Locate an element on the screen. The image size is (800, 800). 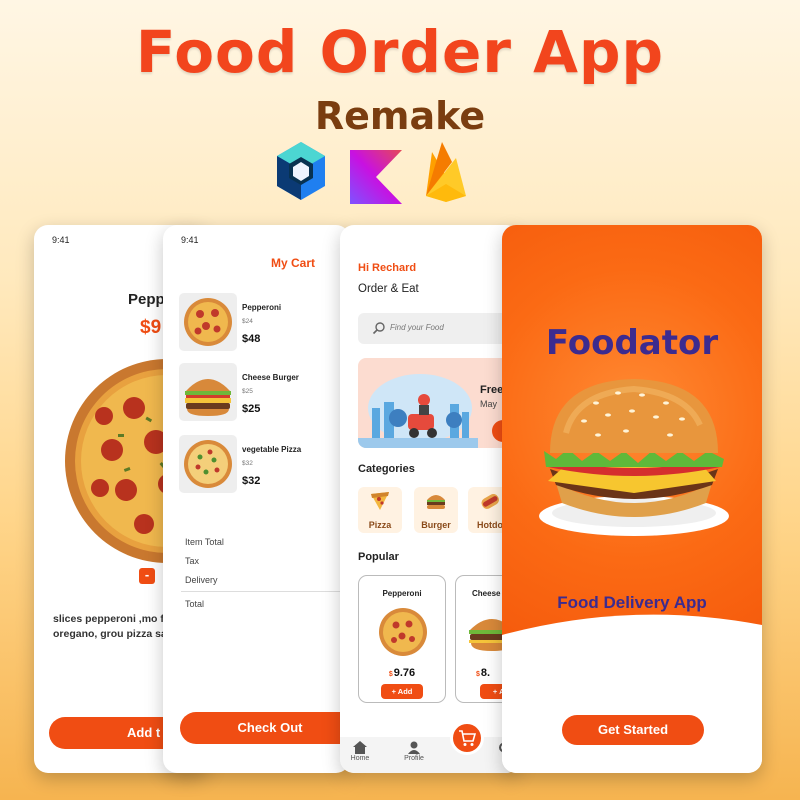
checkout-button: Check Out is located at coordinates (265, 728).